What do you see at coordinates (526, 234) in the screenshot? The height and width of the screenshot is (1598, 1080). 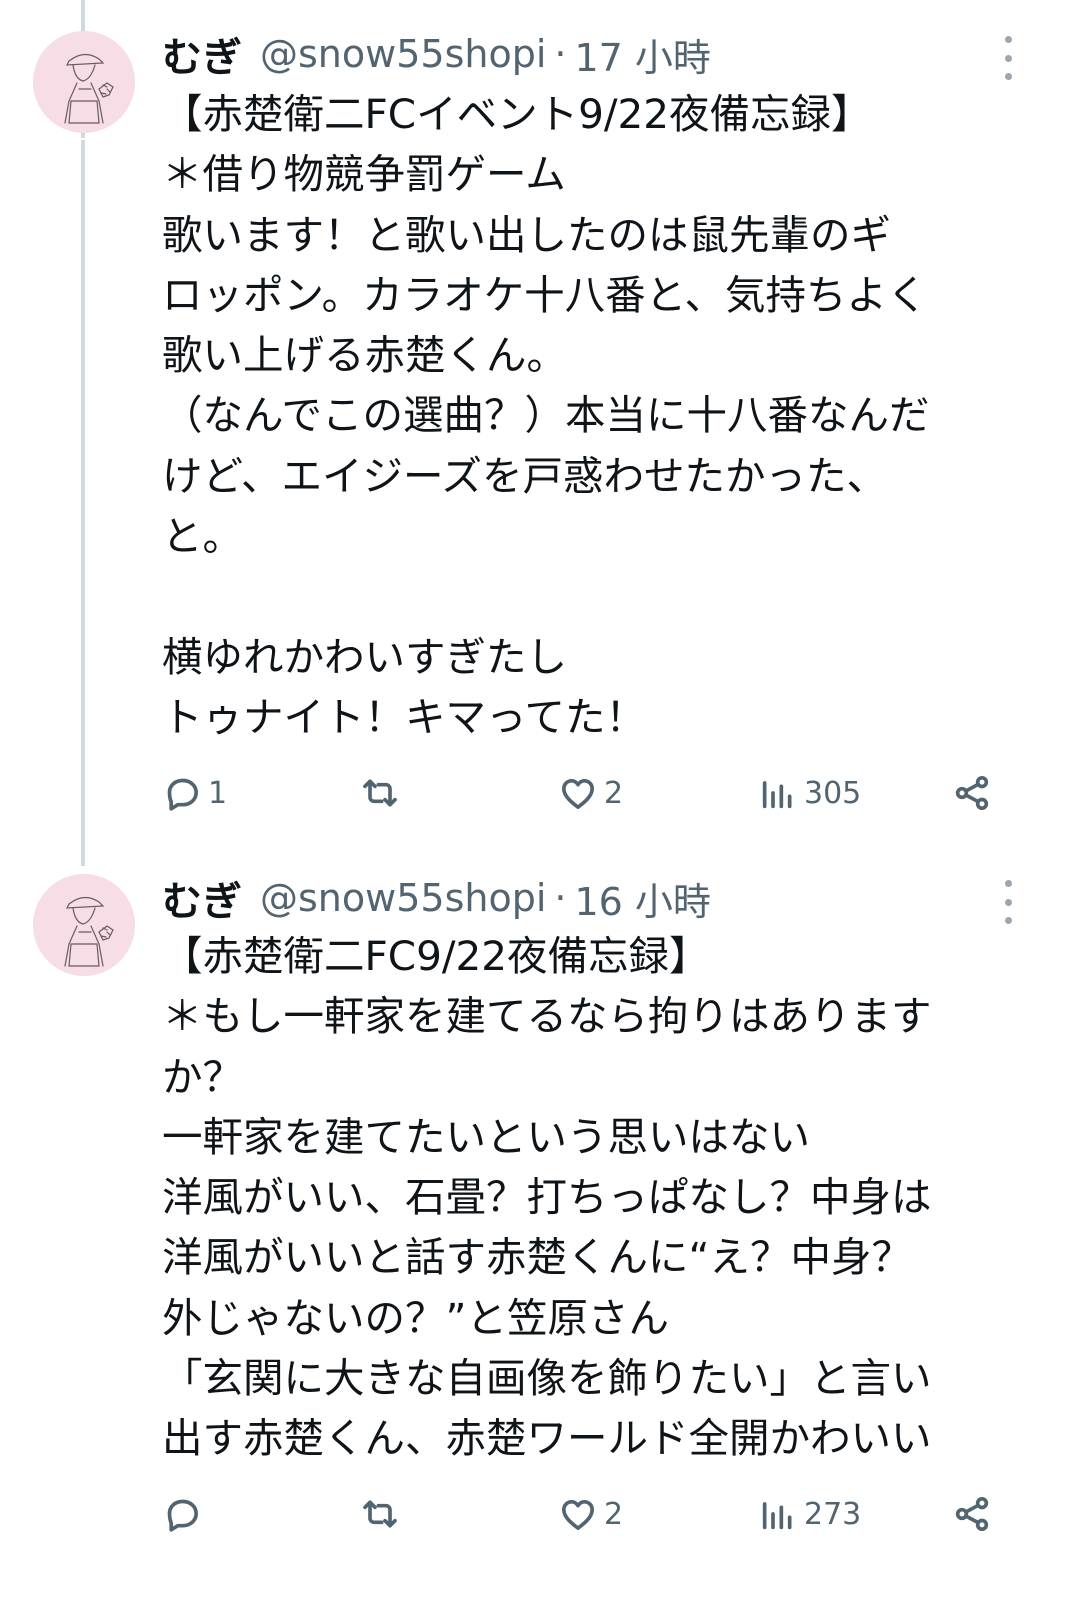 I see `tweet-text-line: 歌います！と歌い出したのは鼠先輩のギ` at bounding box center [526, 234].